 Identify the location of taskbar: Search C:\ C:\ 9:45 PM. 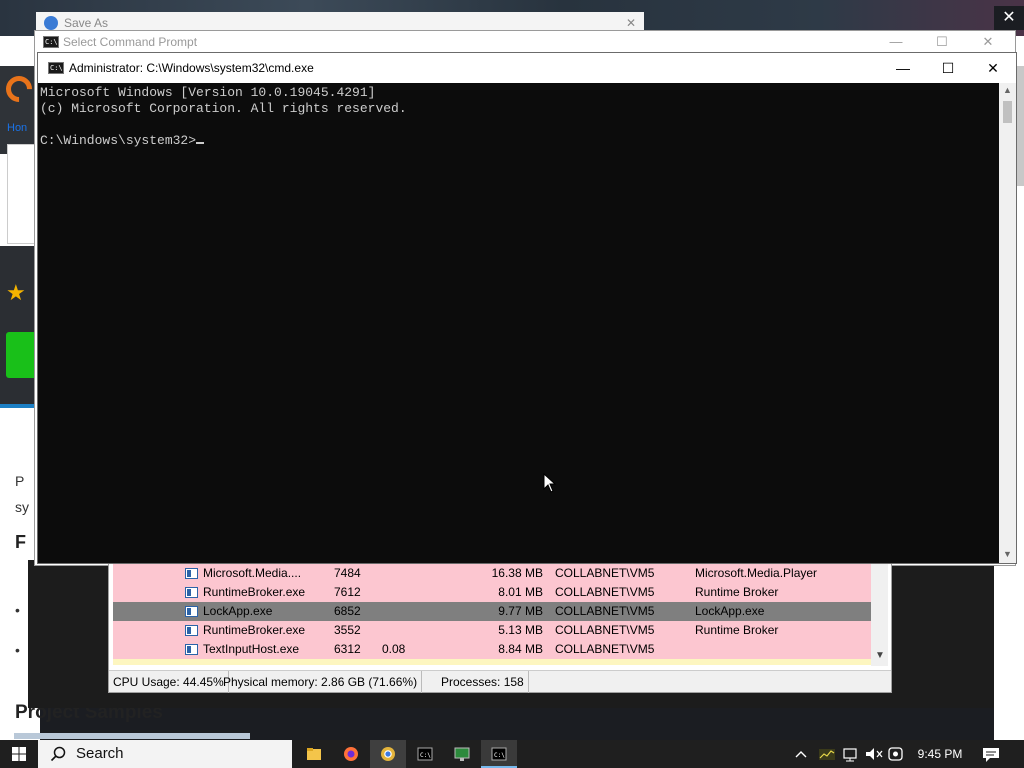
(512, 754).